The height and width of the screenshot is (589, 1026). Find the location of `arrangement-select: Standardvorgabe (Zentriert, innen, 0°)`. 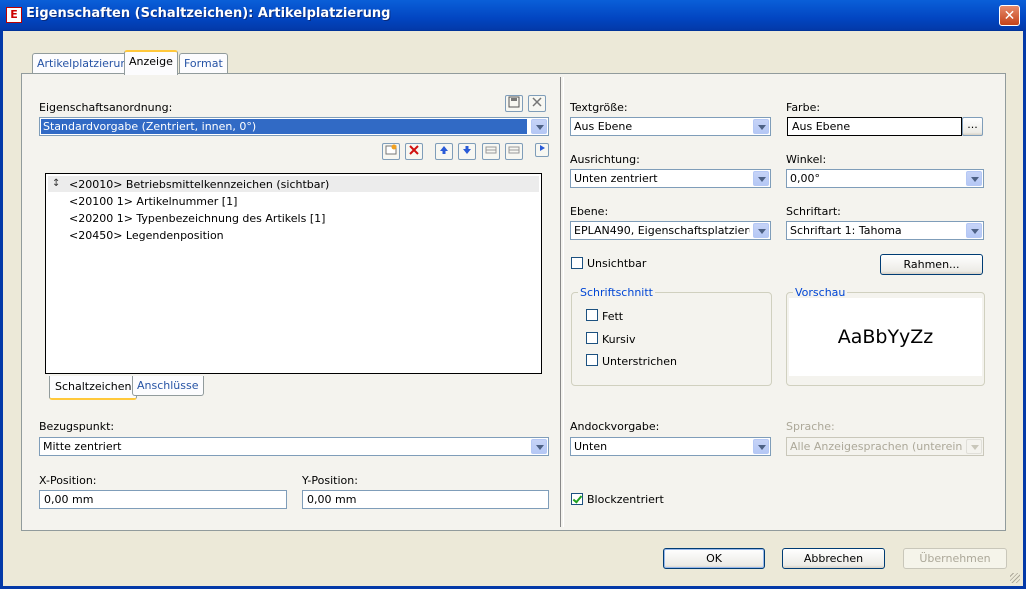

arrangement-select: Standardvorgabe (Zentriert, innen, 0°) is located at coordinates (294, 126).